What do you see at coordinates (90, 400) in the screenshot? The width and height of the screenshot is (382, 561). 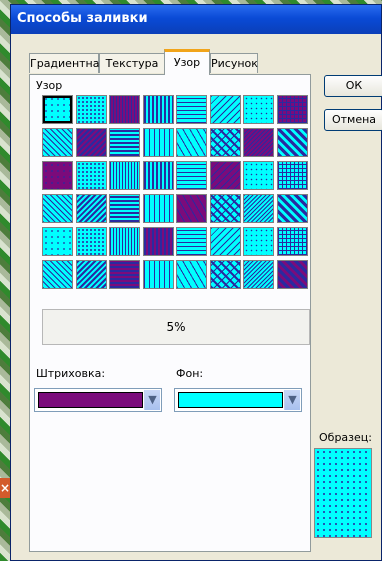 I see `foreground-color-swatch` at bounding box center [90, 400].